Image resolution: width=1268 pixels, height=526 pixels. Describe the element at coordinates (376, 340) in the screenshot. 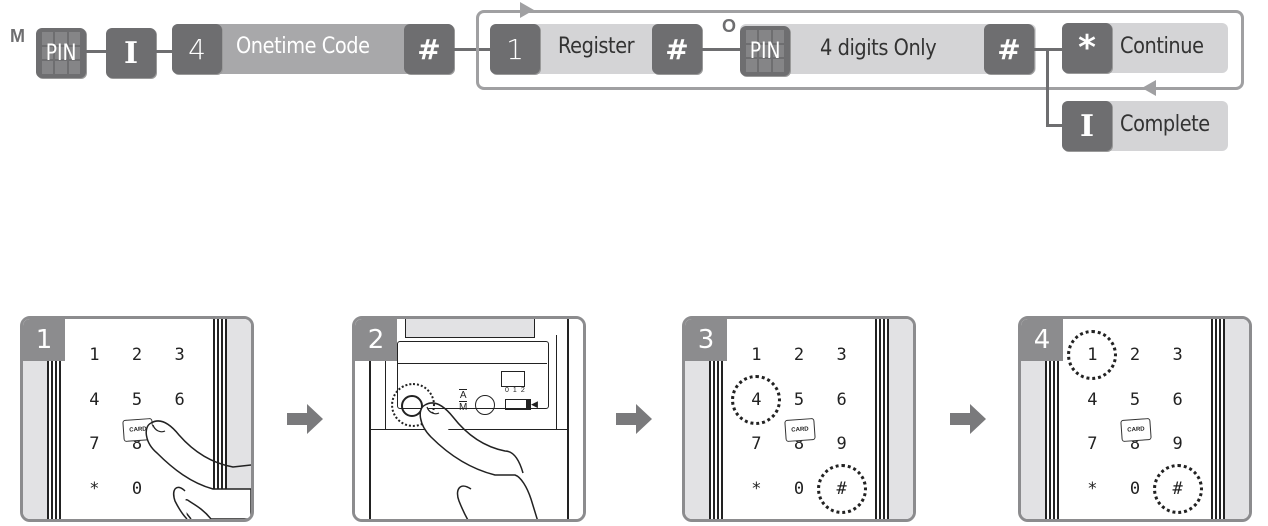

I see `step-number: 2` at that location.